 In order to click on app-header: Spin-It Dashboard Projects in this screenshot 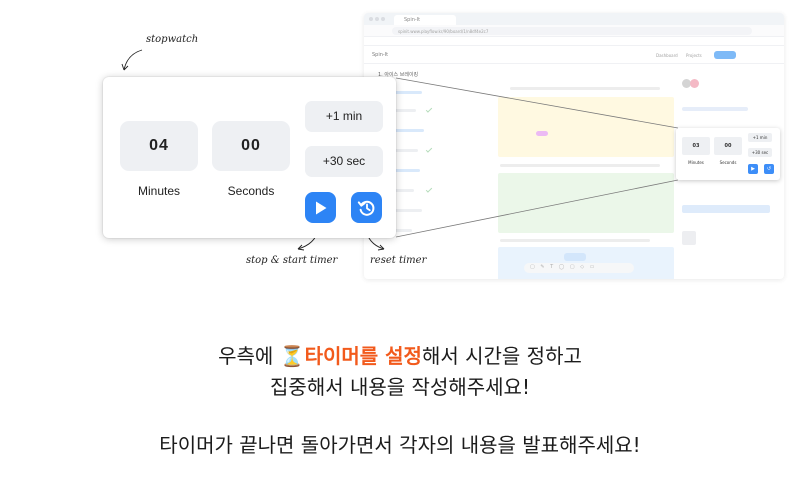, I will do `click(574, 55)`.